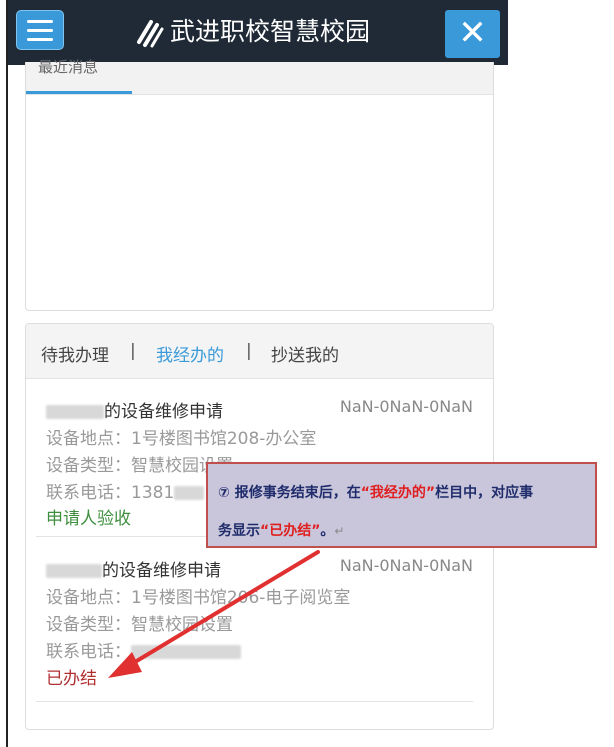 The image size is (614, 747). What do you see at coordinates (401, 505) in the screenshot?
I see `annotation-callout: ⑦ 报修事务结束后，在“我经办的”栏目中，对应事 务显示“已办结”。↵` at bounding box center [401, 505].